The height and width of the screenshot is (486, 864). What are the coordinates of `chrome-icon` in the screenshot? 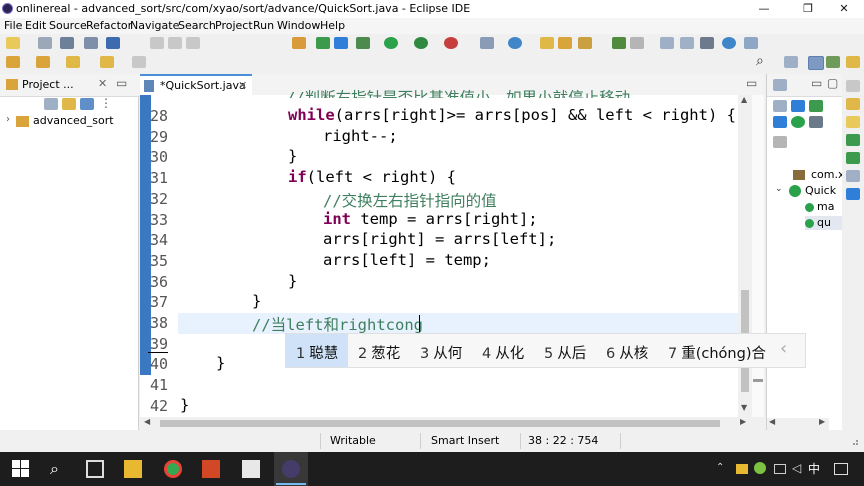 It's located at (173, 469).